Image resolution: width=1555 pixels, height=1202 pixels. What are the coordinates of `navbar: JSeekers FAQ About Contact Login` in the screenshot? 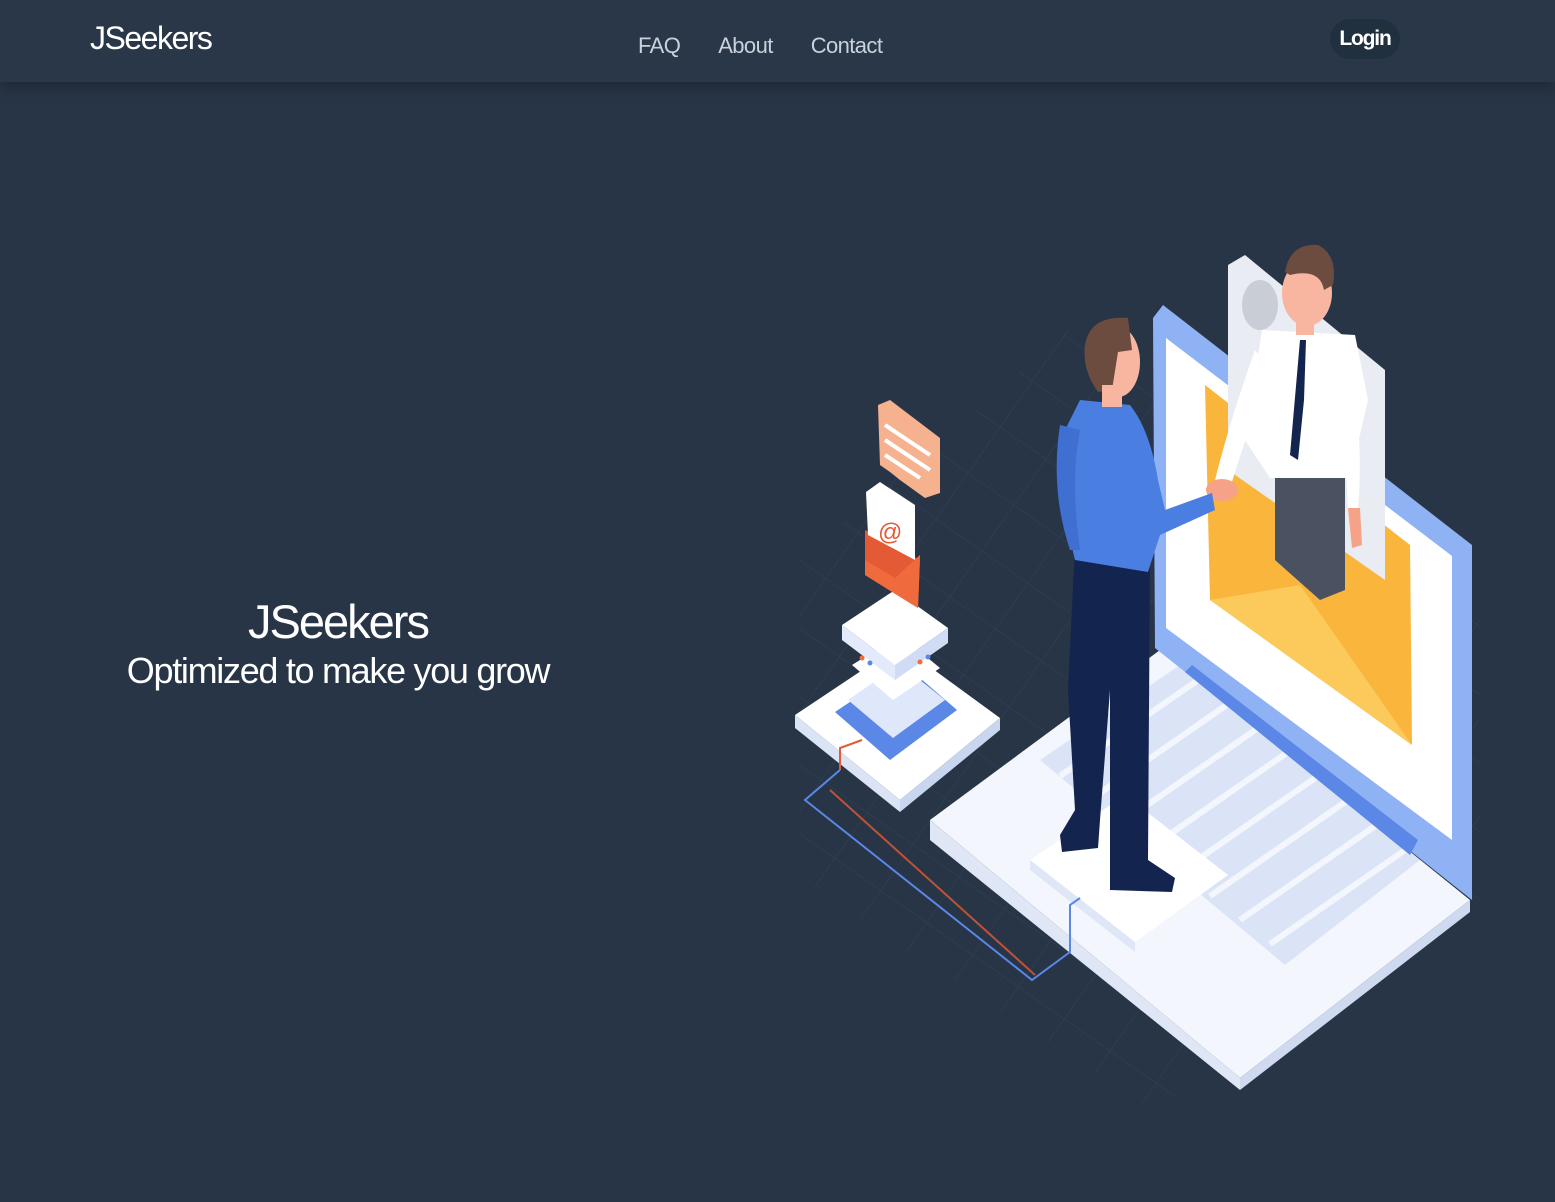 It's located at (777, 41).